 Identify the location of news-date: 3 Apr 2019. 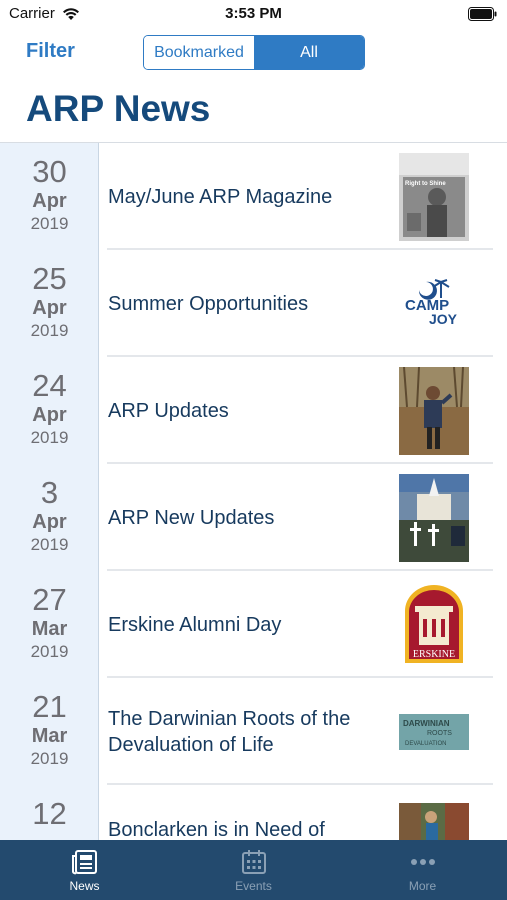
(49, 516).